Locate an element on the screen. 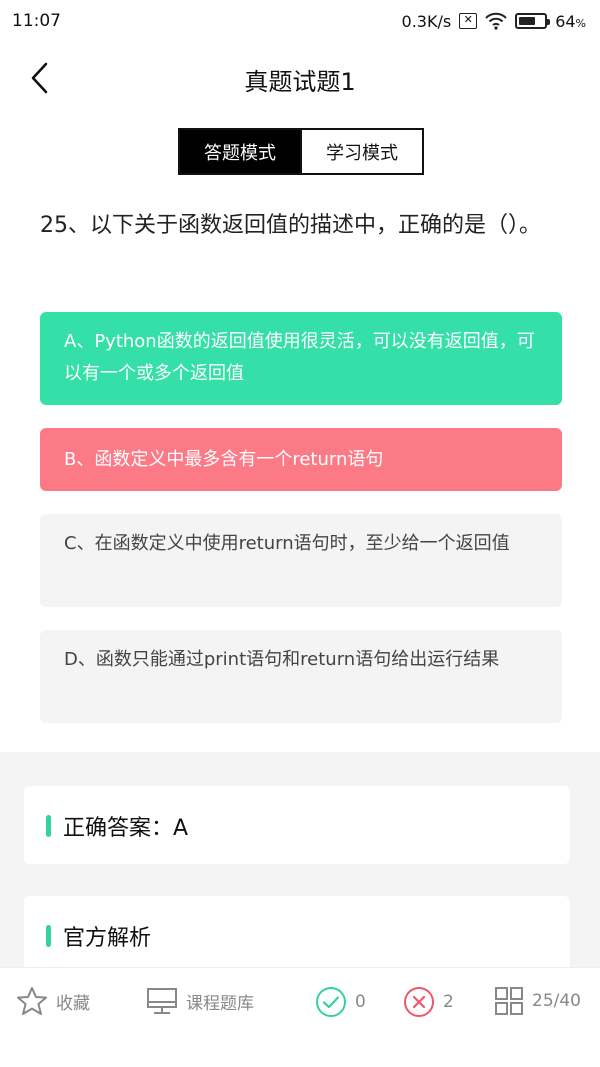 Image resolution: width=600 pixels, height=1067 pixels. option-label: B、函数定义中最多含有一个return语句 is located at coordinates (224, 459).